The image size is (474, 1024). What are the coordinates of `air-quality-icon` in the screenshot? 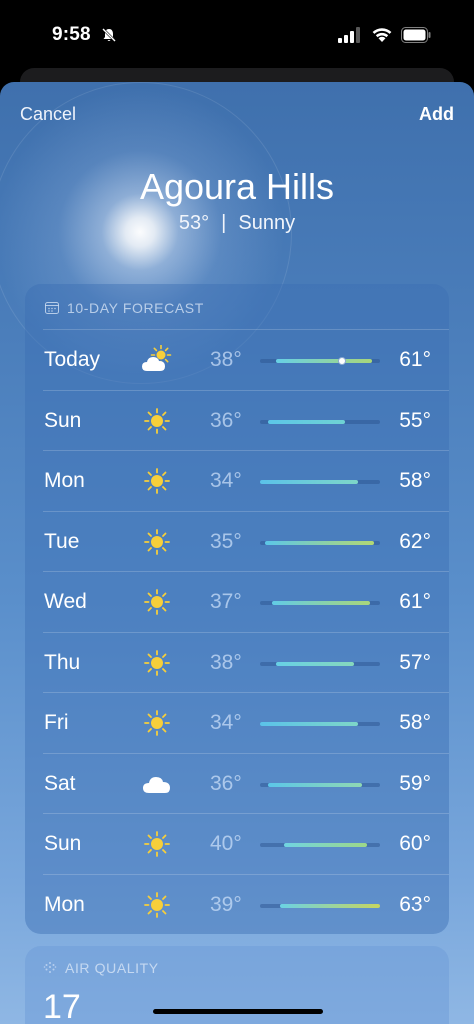 It's located at (50, 967).